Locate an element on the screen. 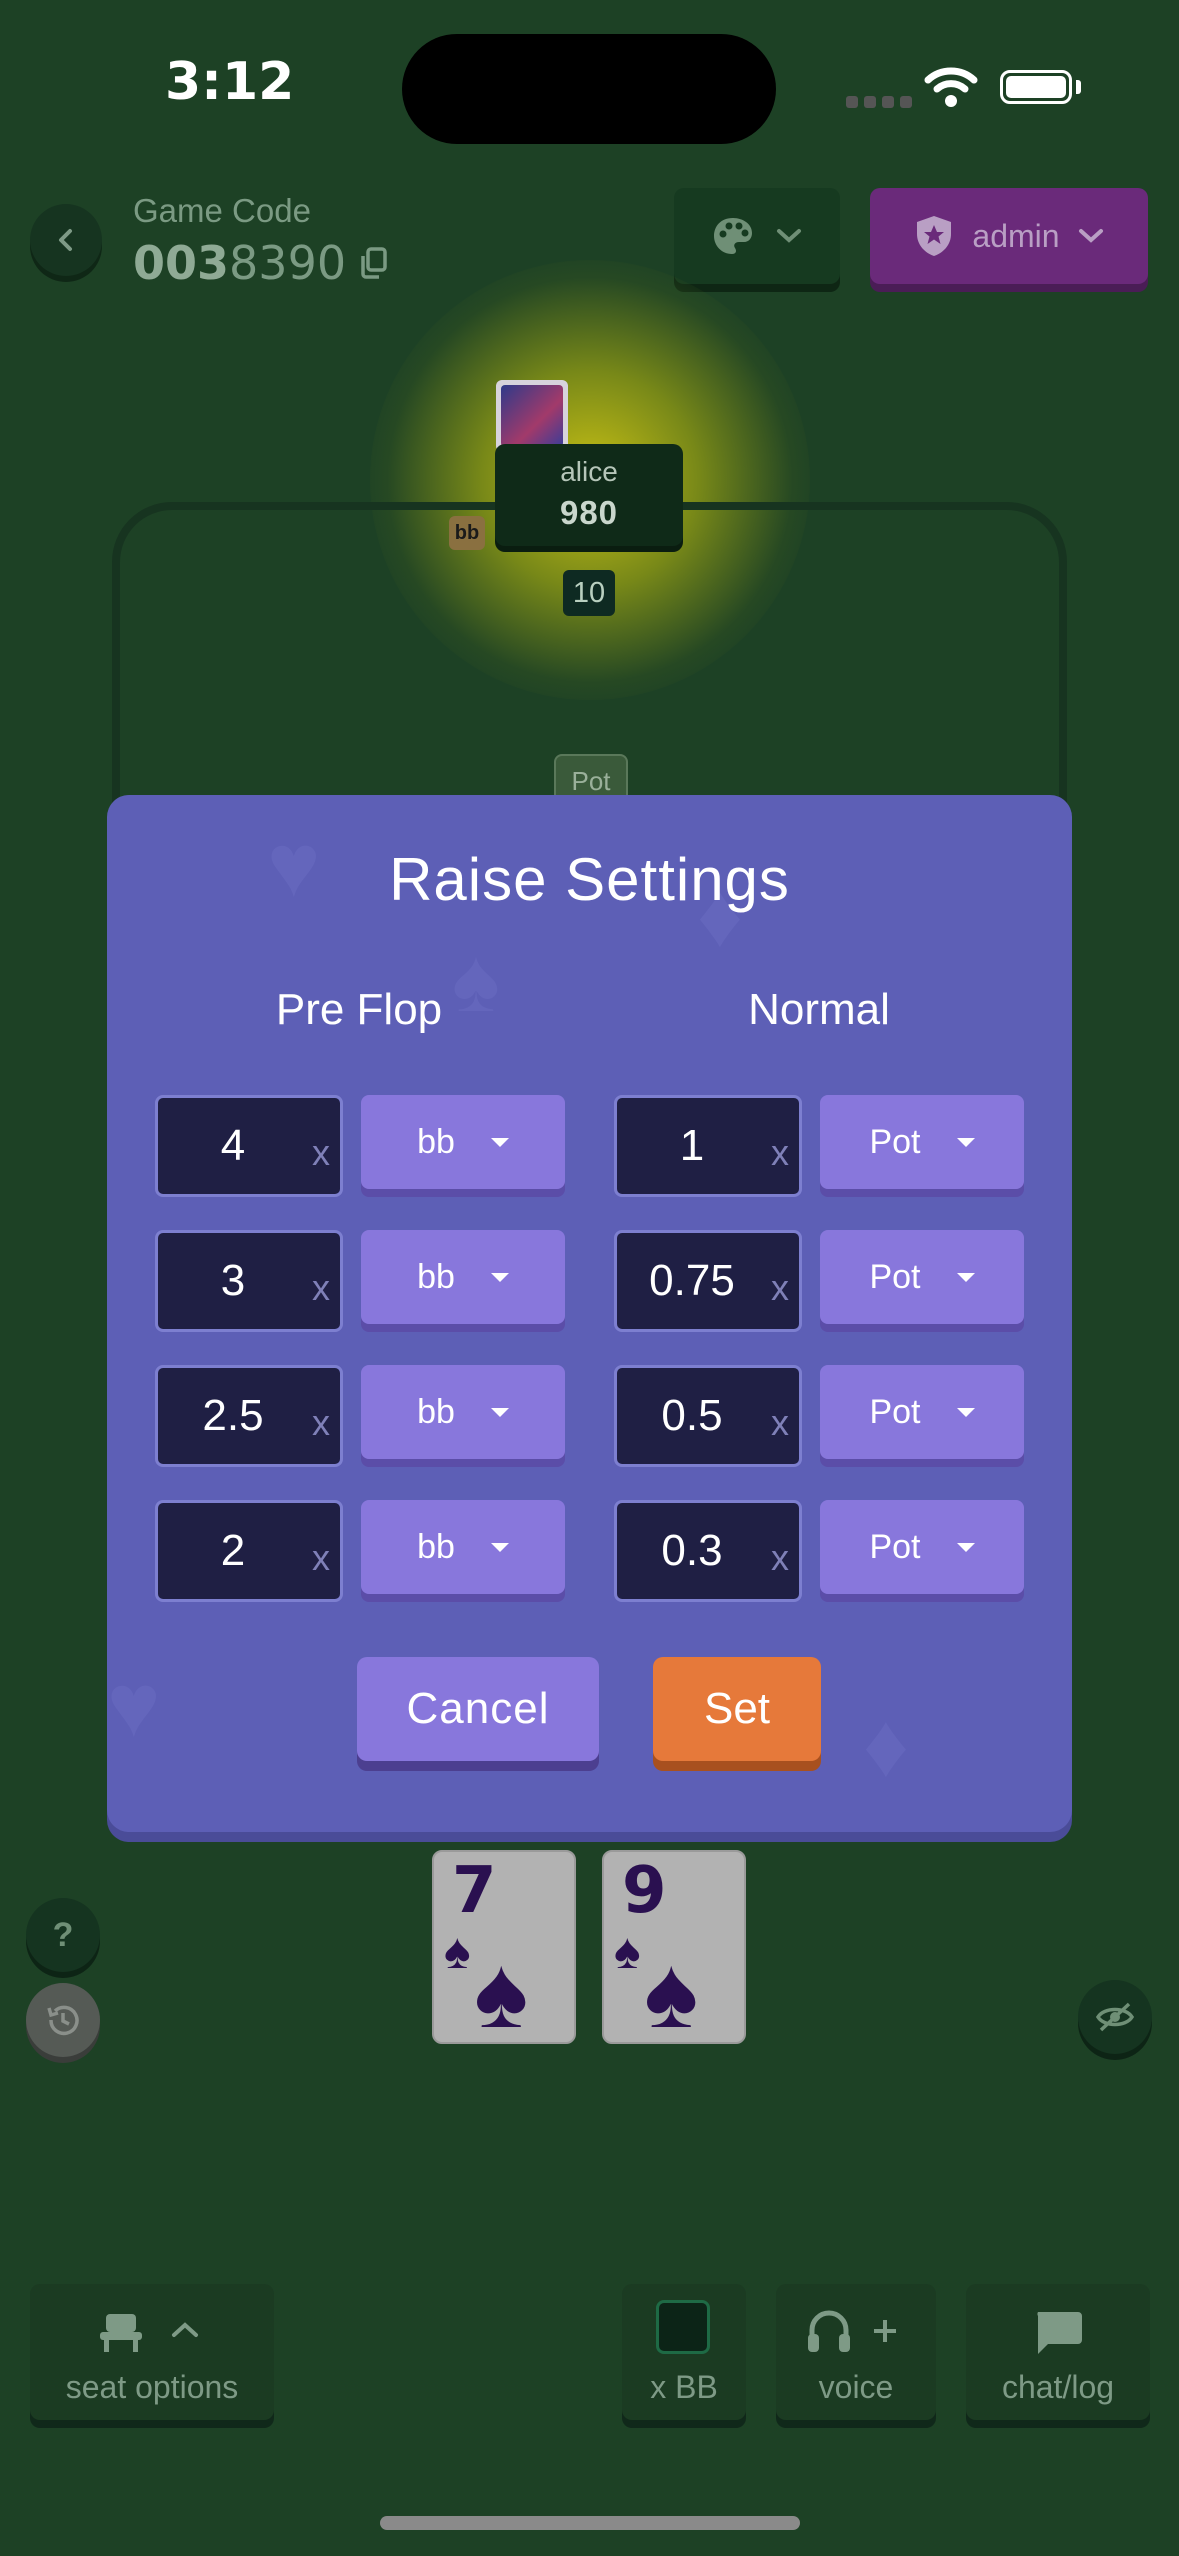  normal-value-input-2: 0.75 x is located at coordinates (708, 1281).